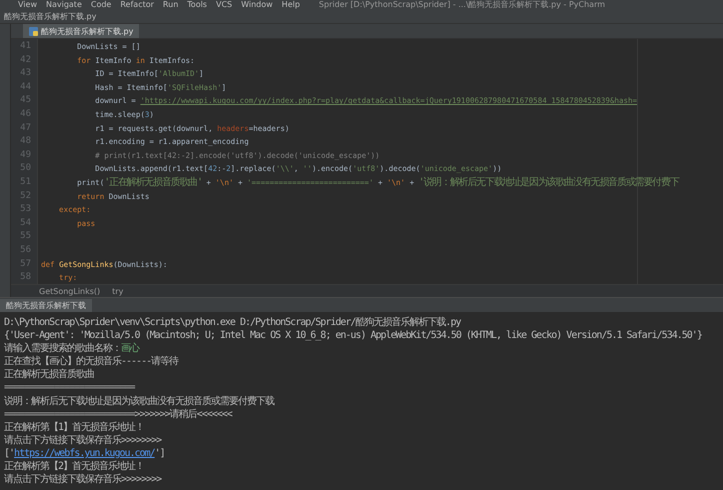 The height and width of the screenshot is (490, 723). What do you see at coordinates (291, 4) in the screenshot?
I see `menu-item: Help` at bounding box center [291, 4].